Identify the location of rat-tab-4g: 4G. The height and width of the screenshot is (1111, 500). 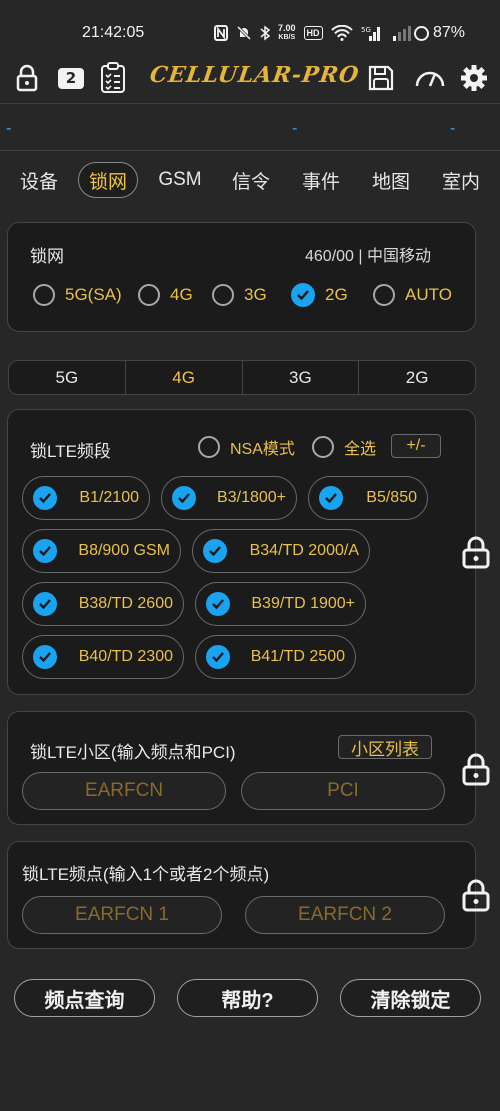
(184, 377).